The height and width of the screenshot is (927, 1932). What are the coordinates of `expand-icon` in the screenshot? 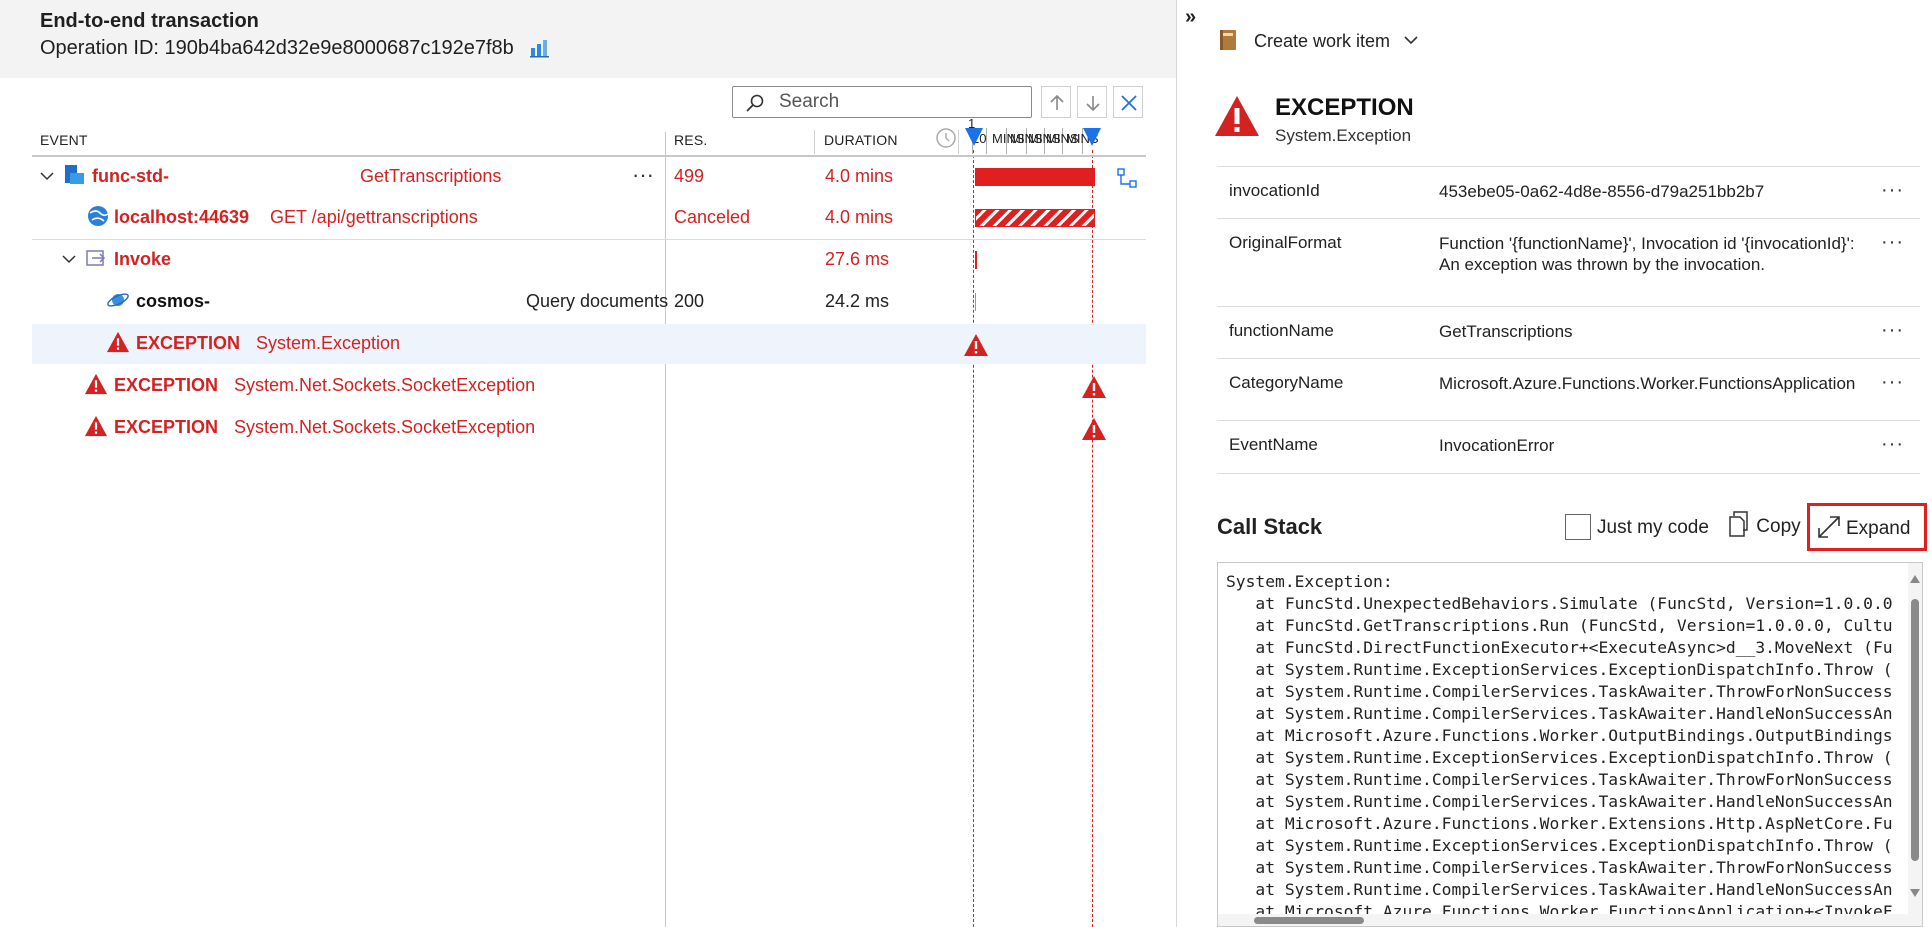 It's located at (1829, 527).